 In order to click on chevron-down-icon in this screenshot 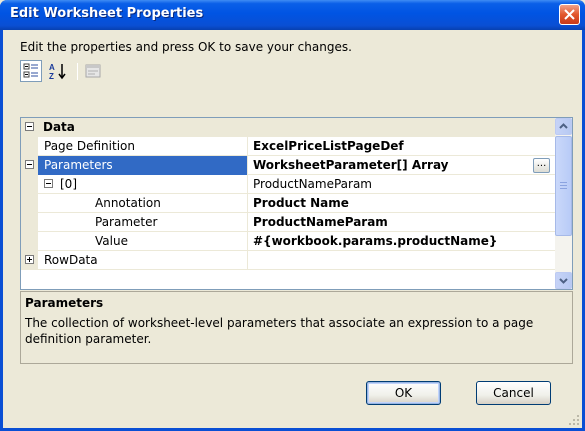, I will do `click(563, 281)`.